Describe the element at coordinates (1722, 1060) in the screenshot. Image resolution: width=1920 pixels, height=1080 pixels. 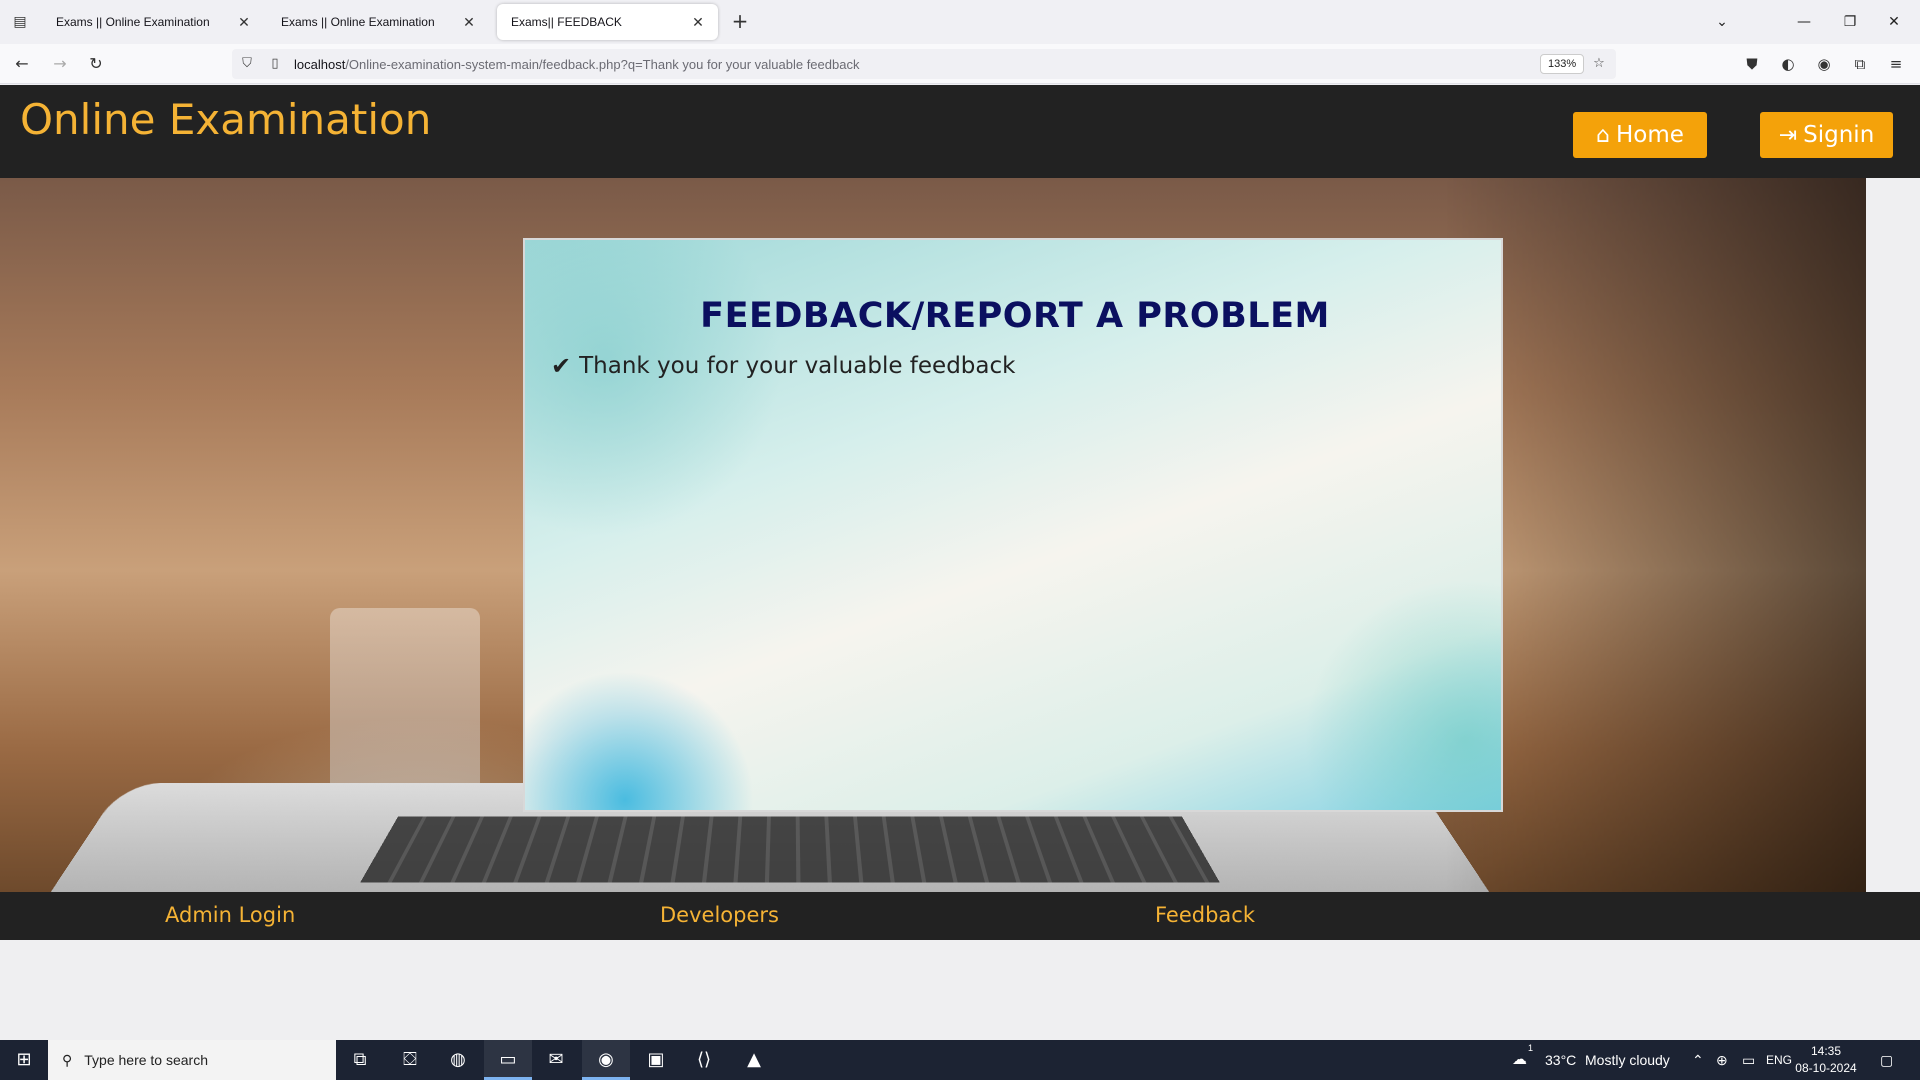
I see `network-icon: ⊕` at that location.